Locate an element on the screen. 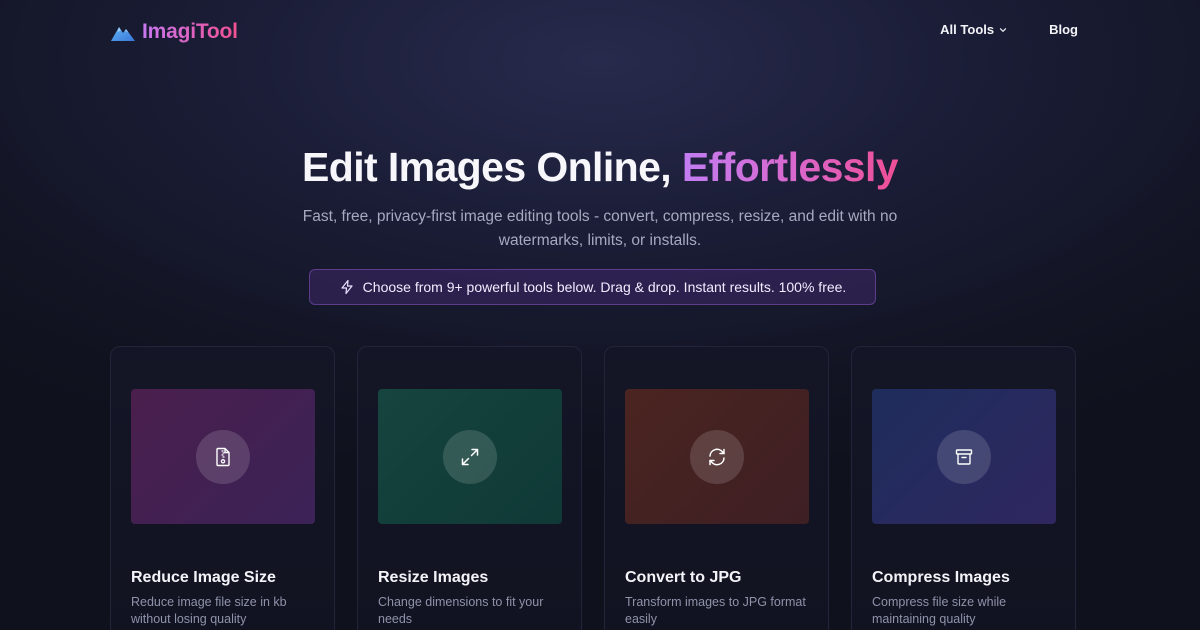 The image size is (1200, 630). card-title: Convert to JPG is located at coordinates (683, 577).